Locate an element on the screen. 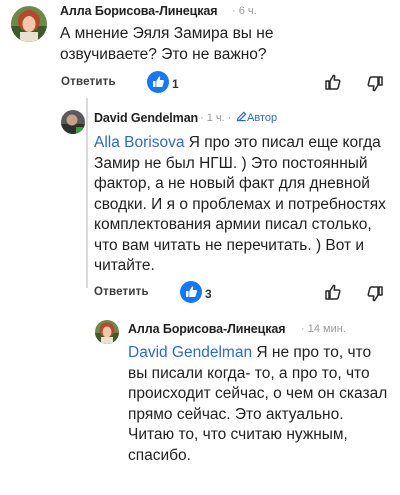 The height and width of the screenshot is (495, 400). comment-time: 1 ч. is located at coordinates (216, 118).